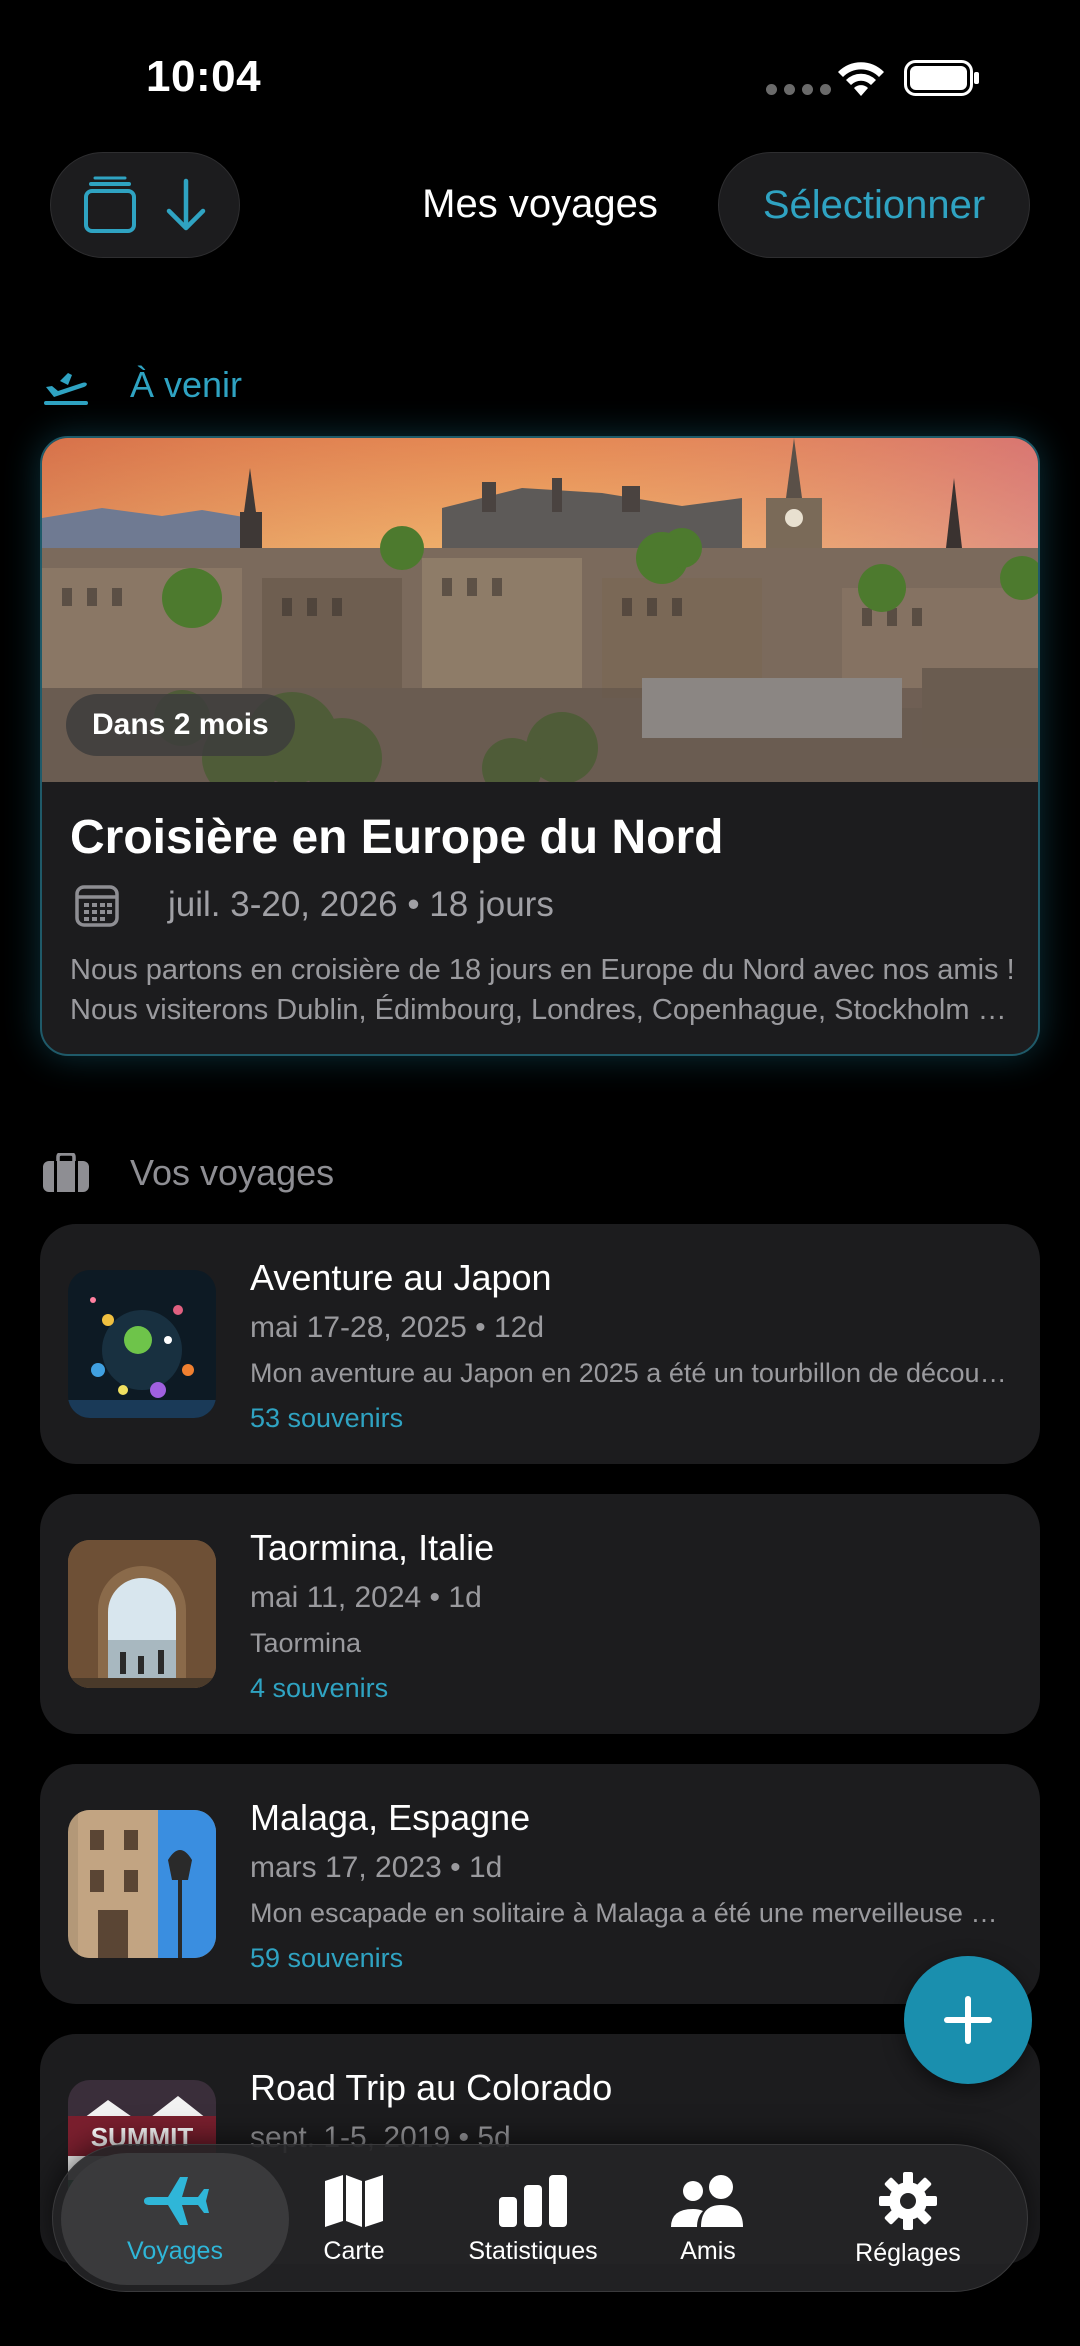 This screenshot has height=2346, width=1080. Describe the element at coordinates (540, 610) in the screenshot. I see `trip-cover-image: Dans 2 mois` at that location.